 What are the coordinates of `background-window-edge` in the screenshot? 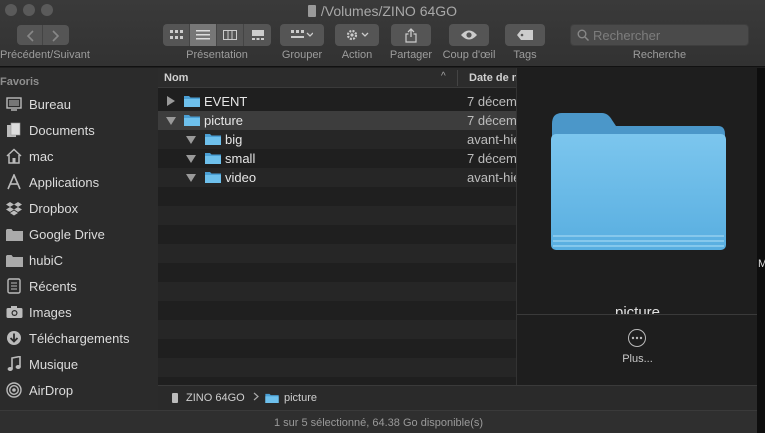 It's located at (761, 250).